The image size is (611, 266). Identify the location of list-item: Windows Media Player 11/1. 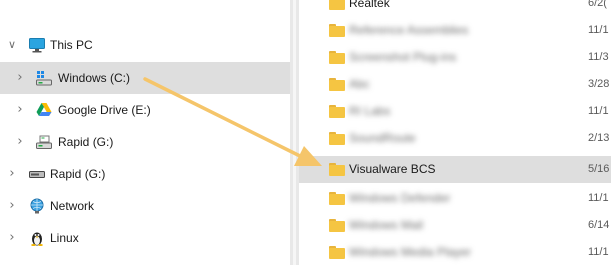
(455, 252).